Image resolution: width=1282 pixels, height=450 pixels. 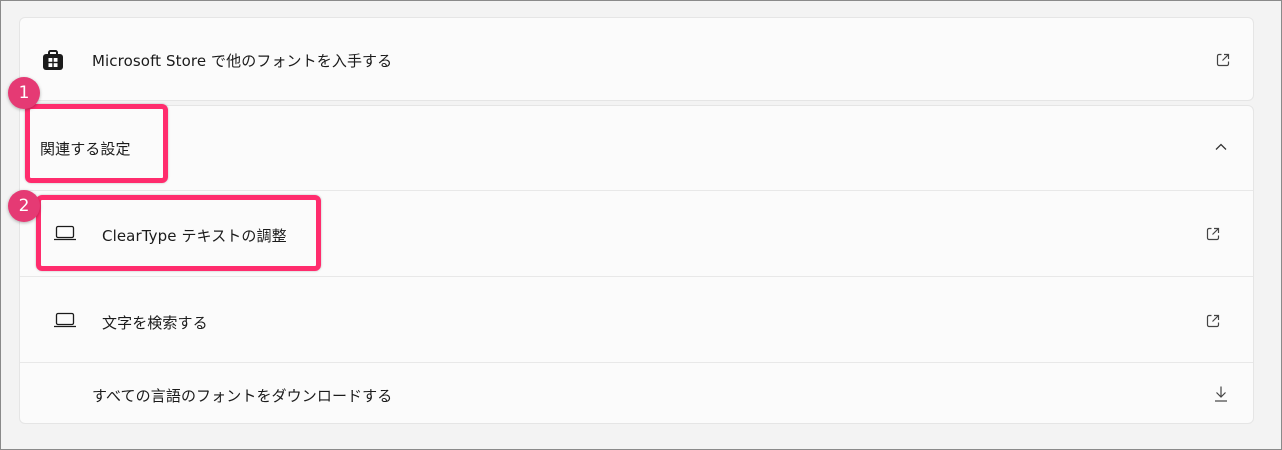 I want to click on related-item-download-fonts: すべての言語のフォントをダウンロードする, so click(x=636, y=393).